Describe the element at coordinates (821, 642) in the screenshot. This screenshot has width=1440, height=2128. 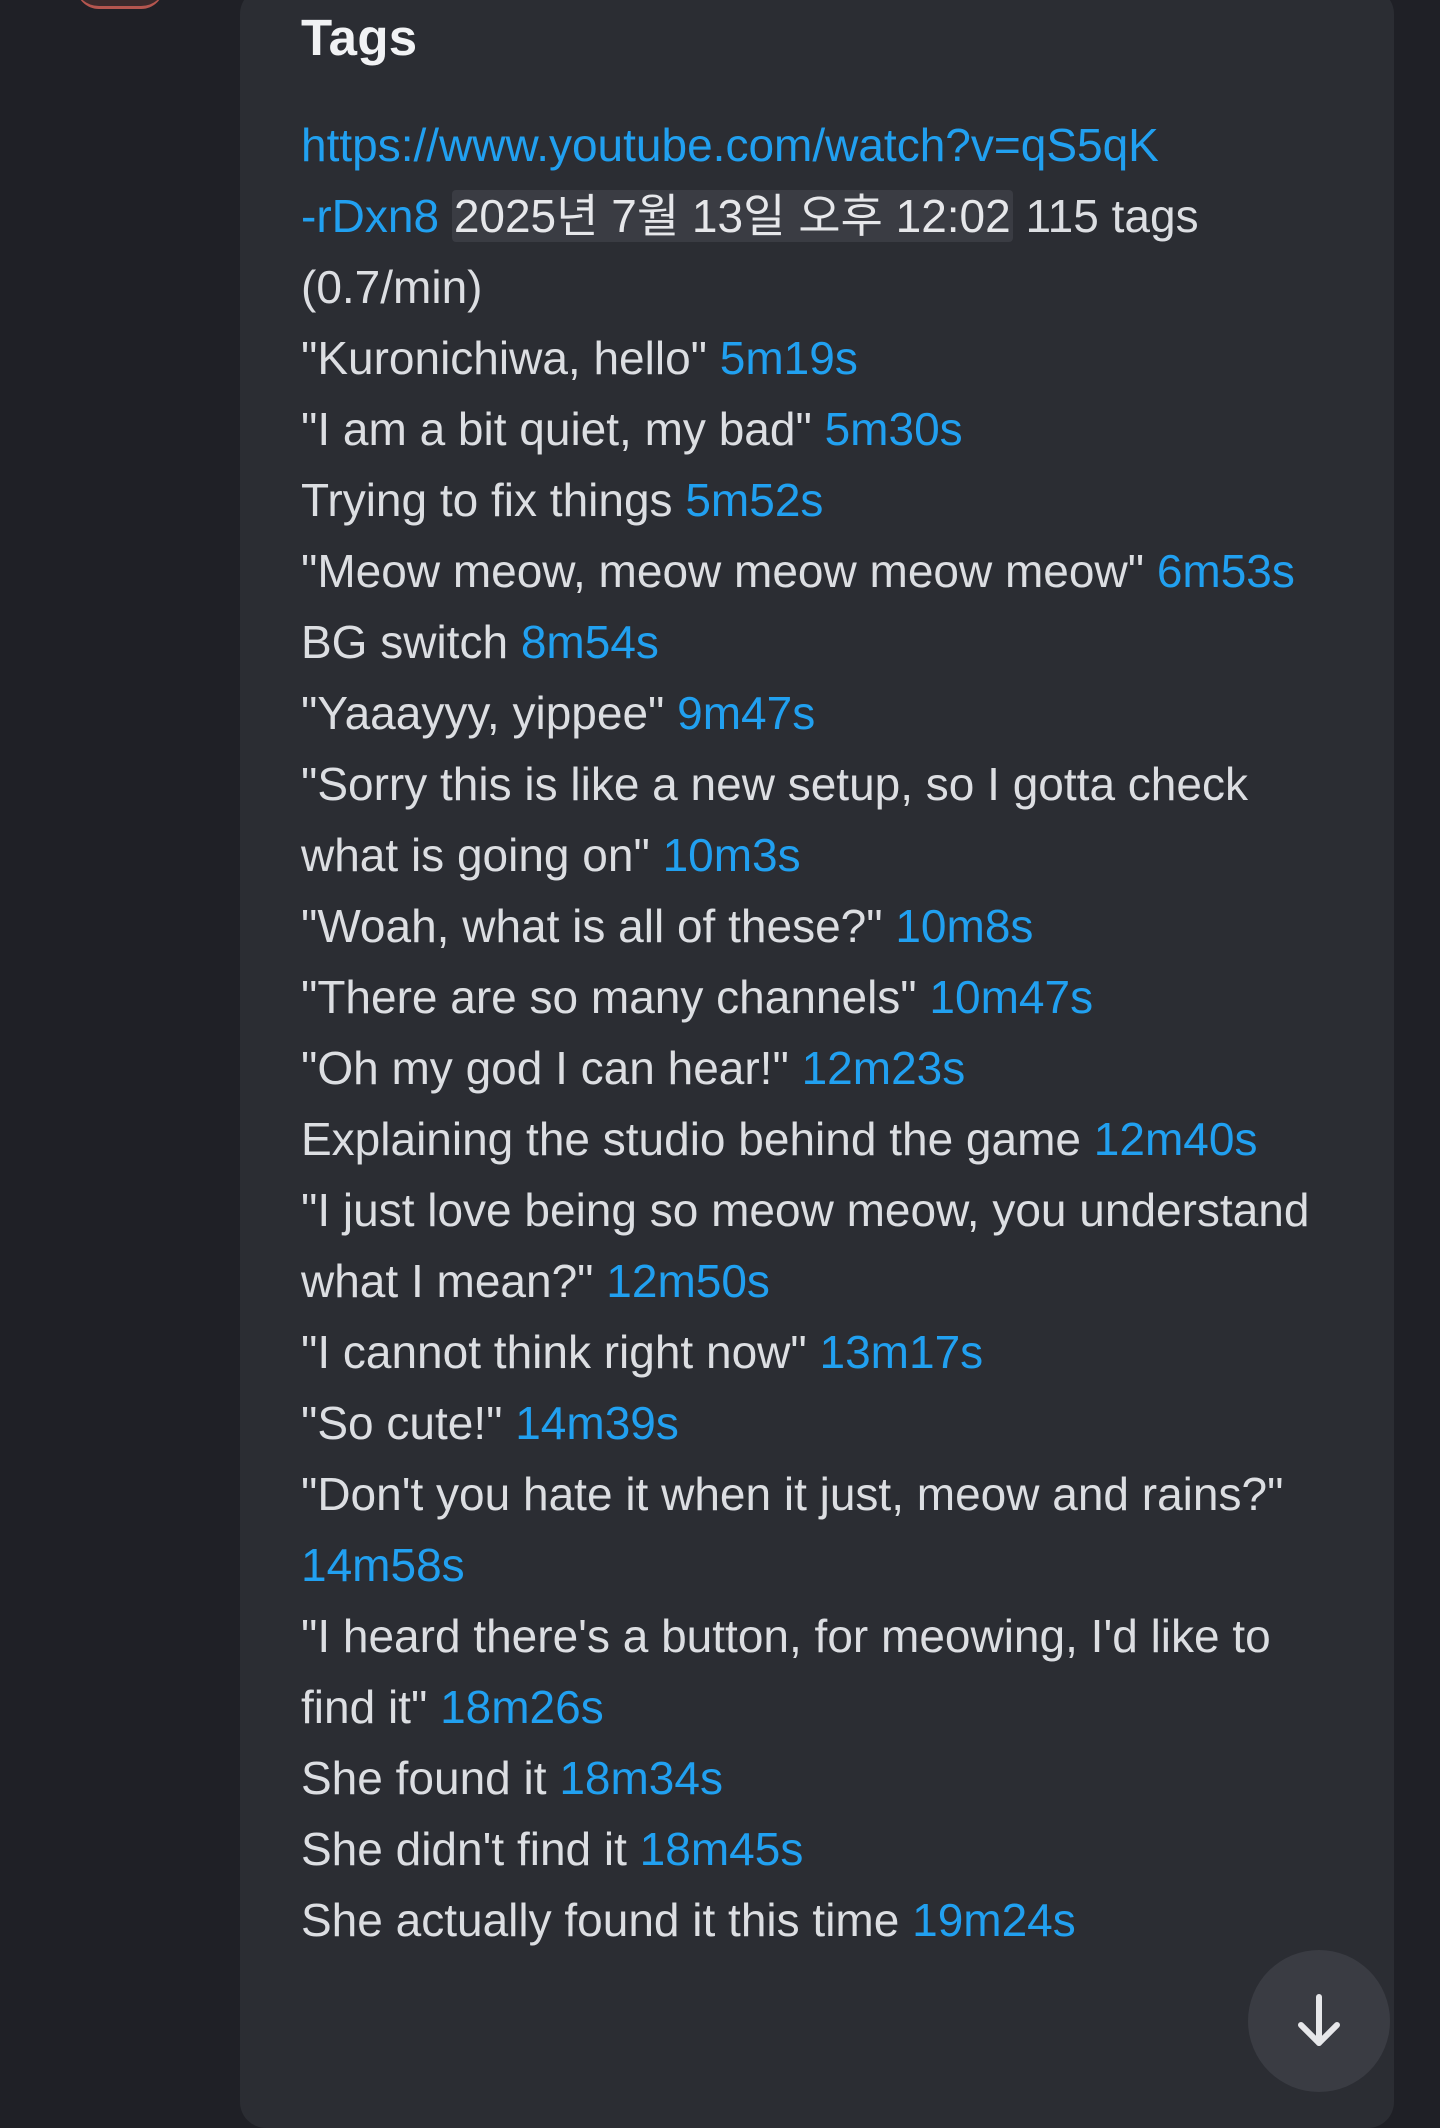
I see `tag-entry: BG switch 8m54s` at that location.